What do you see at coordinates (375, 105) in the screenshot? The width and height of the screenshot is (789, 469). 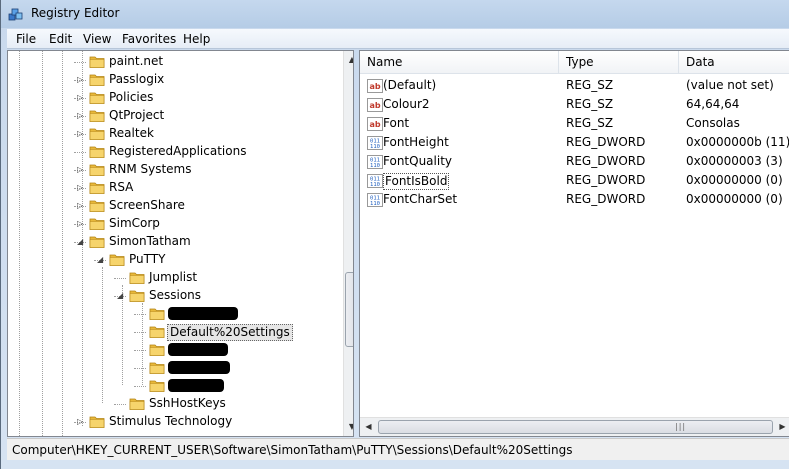 I see `string-value-icon: ab` at bounding box center [375, 105].